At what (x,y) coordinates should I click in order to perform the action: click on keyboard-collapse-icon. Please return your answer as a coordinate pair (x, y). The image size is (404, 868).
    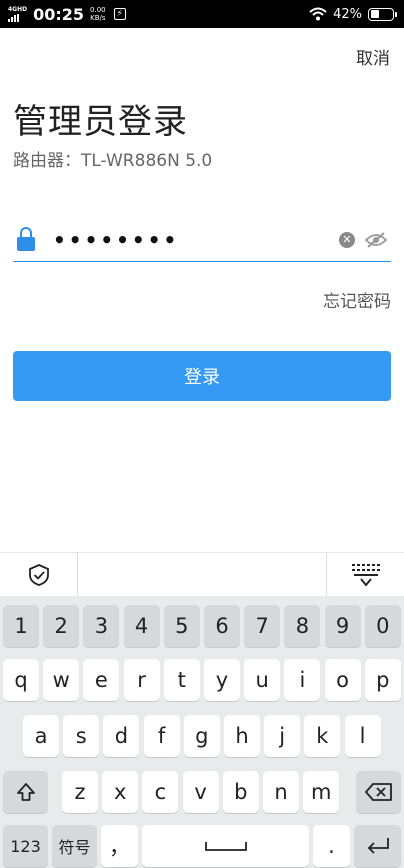
    Looking at the image, I should click on (365, 575).